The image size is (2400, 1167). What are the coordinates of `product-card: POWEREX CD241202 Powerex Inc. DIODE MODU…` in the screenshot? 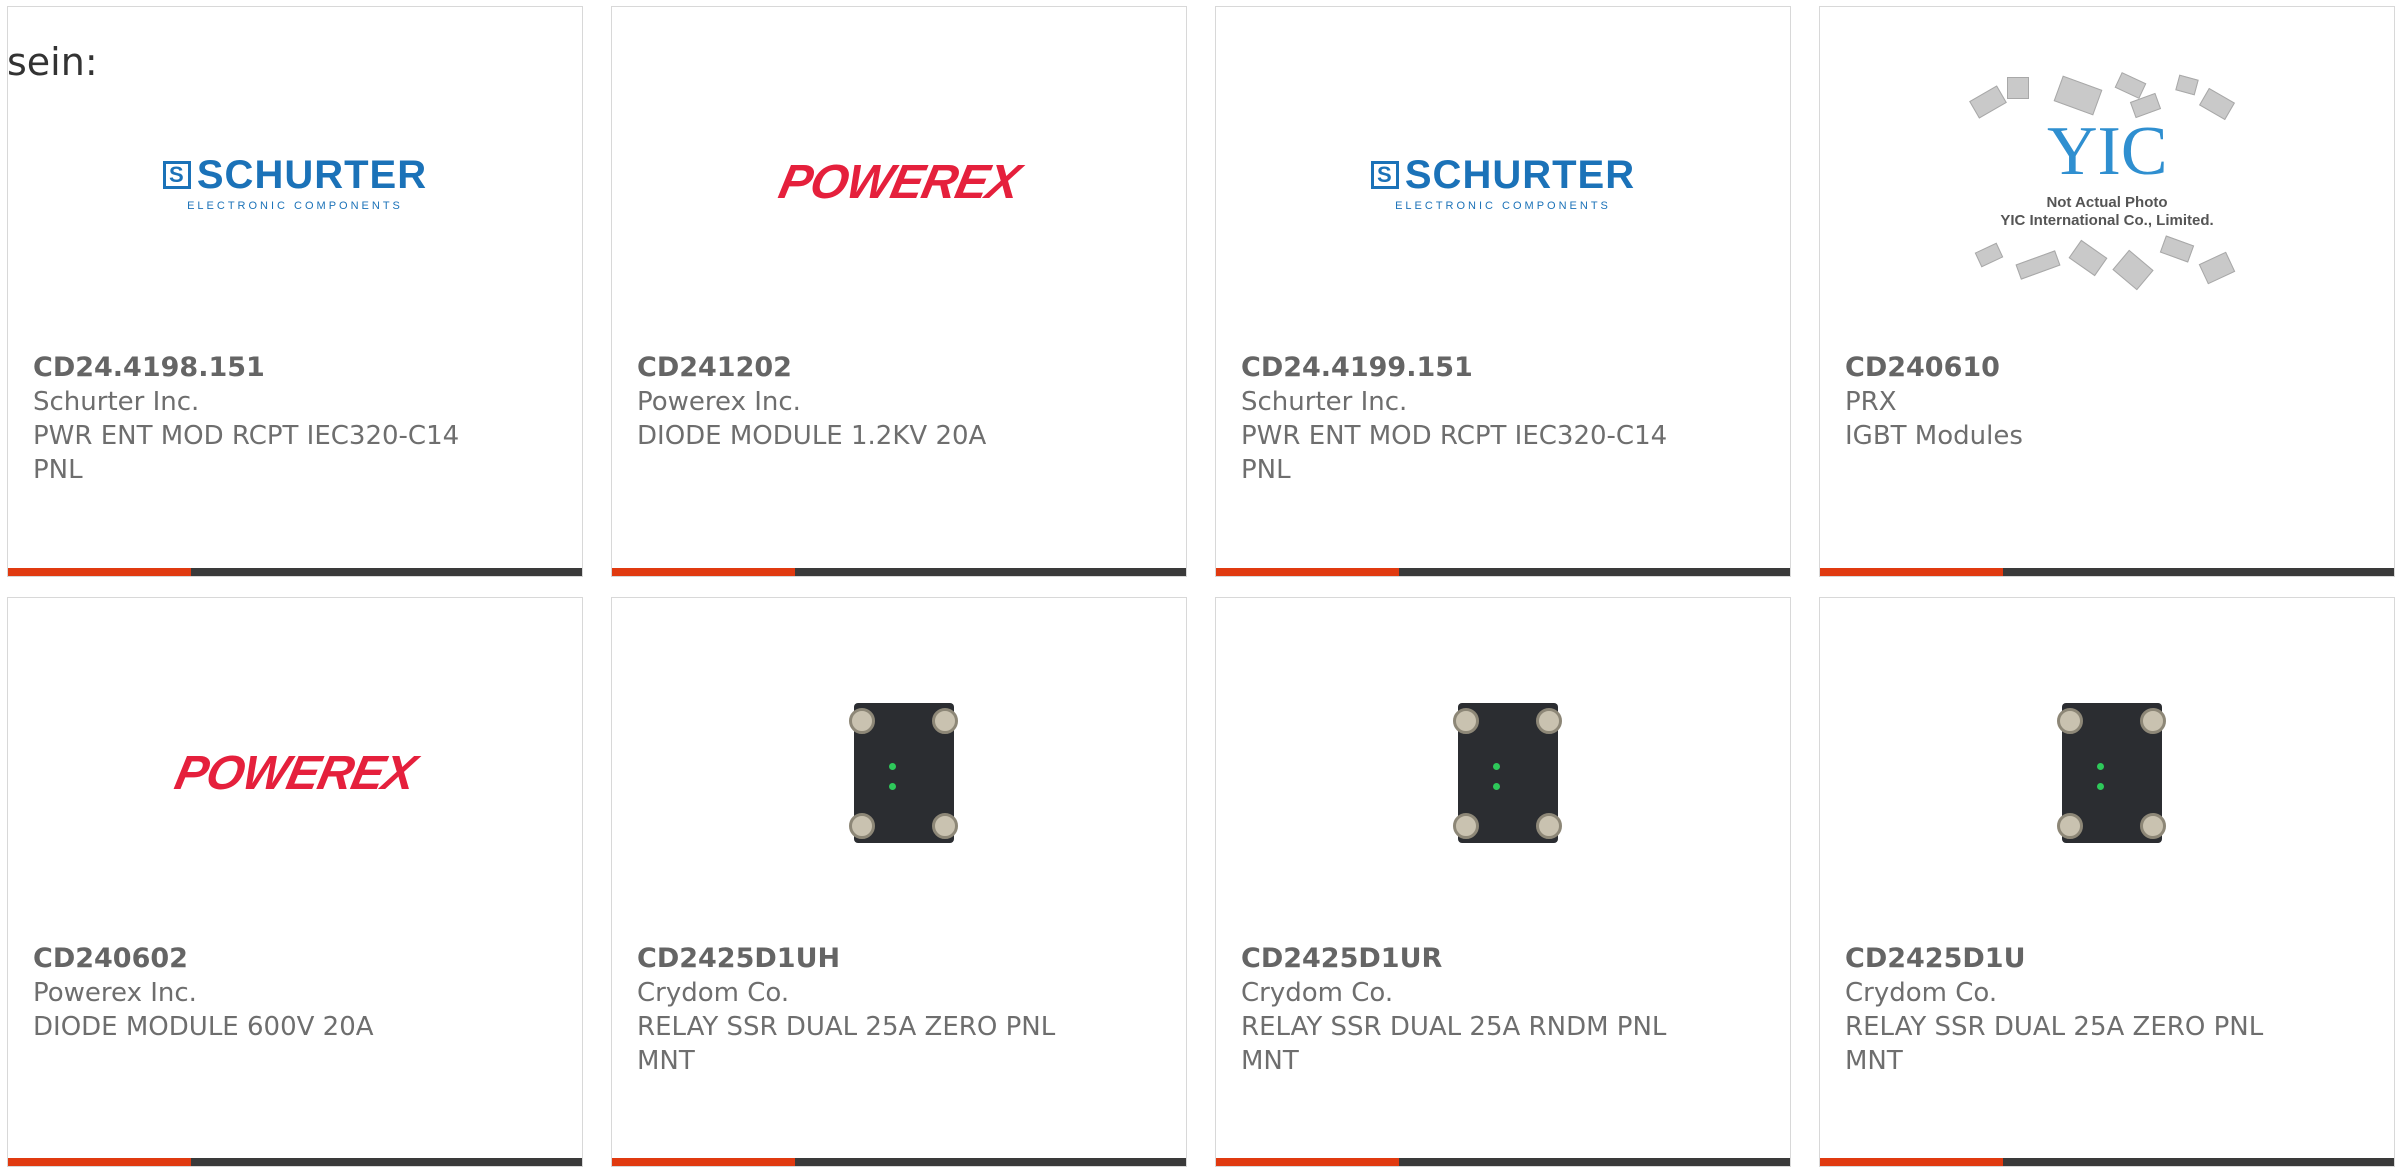 It's located at (899, 291).